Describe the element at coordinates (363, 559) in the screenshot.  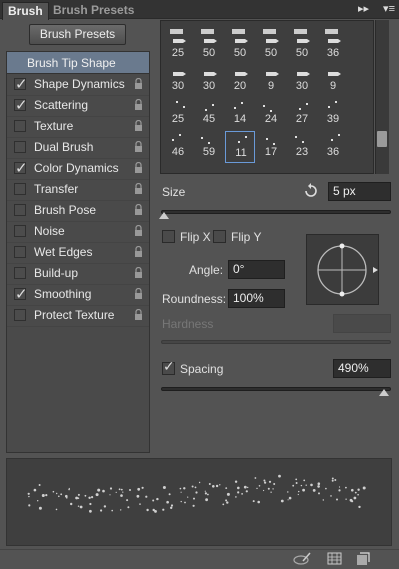
I see `create-new-brush-icon` at that location.